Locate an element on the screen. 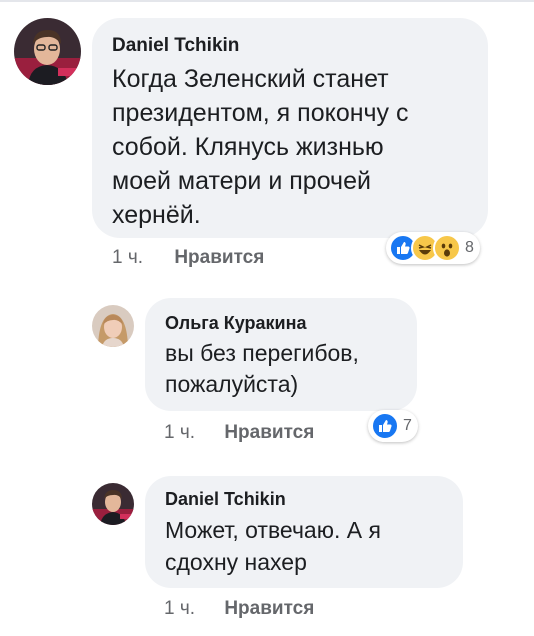  top-divider is located at coordinates (267, 1).